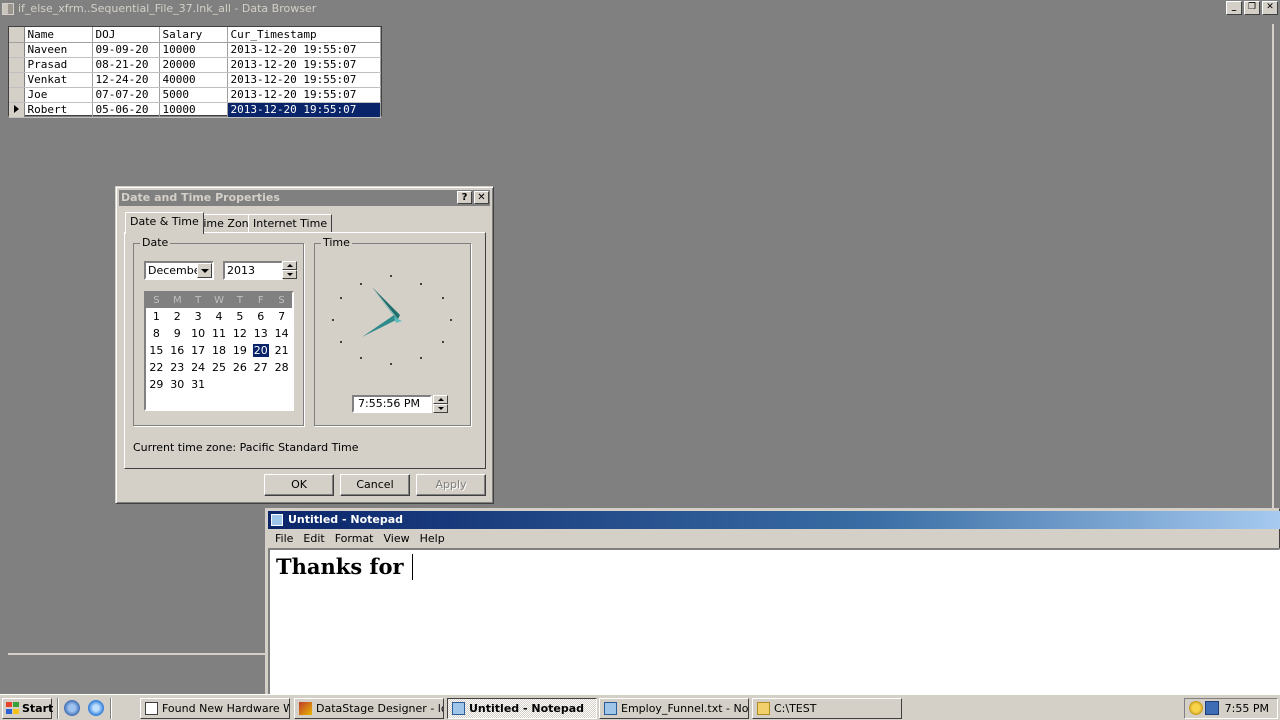 Image resolution: width=1280 pixels, height=720 pixels. I want to click on column-header-cur-timestamp: Cur_Timestamp, so click(304, 35).